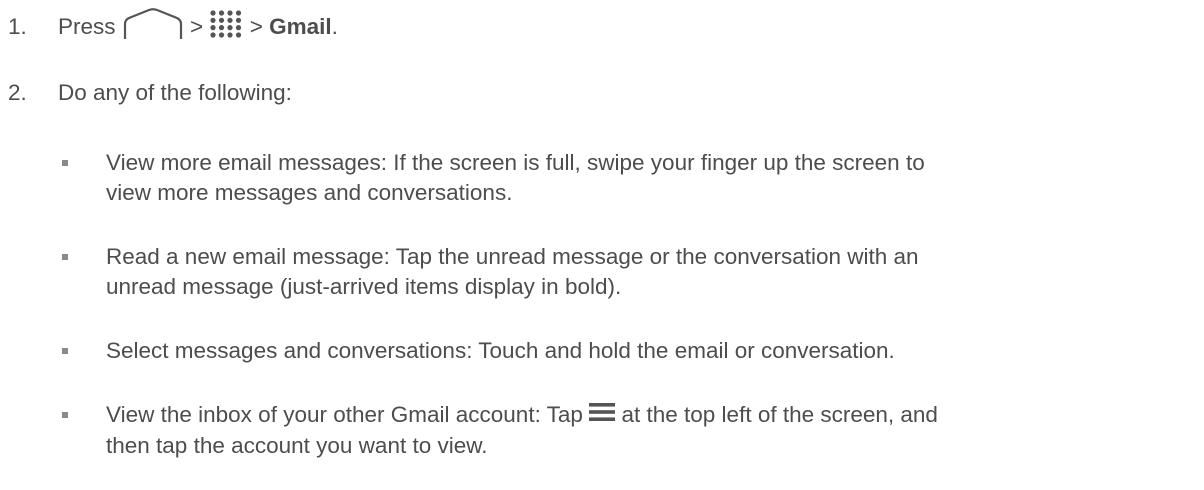 Image resolution: width=1204 pixels, height=490 pixels. I want to click on step-text: Do any of the following:, so click(175, 92).